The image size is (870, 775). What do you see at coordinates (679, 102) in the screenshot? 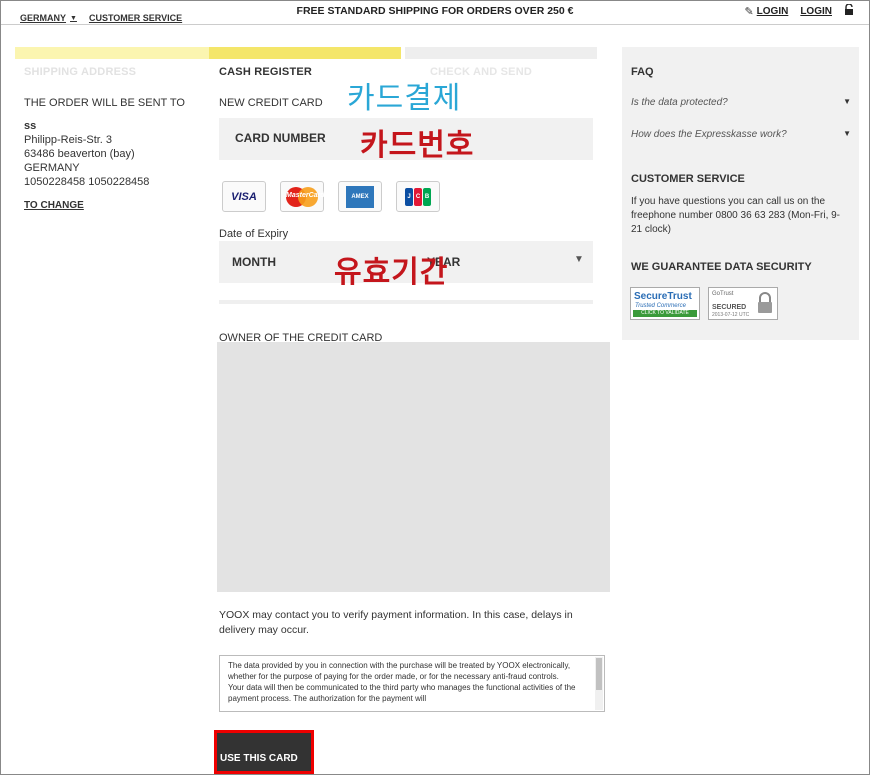
I see `faq-question-1: Is the data protected?` at bounding box center [679, 102].